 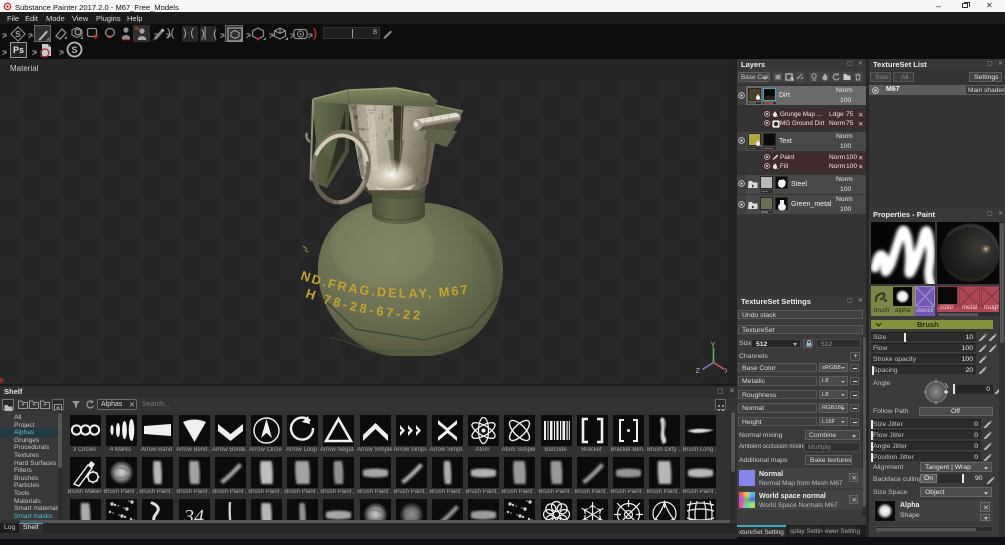 What do you see at coordinates (713, 344) in the screenshot?
I see `svg-text: Y` at bounding box center [713, 344].